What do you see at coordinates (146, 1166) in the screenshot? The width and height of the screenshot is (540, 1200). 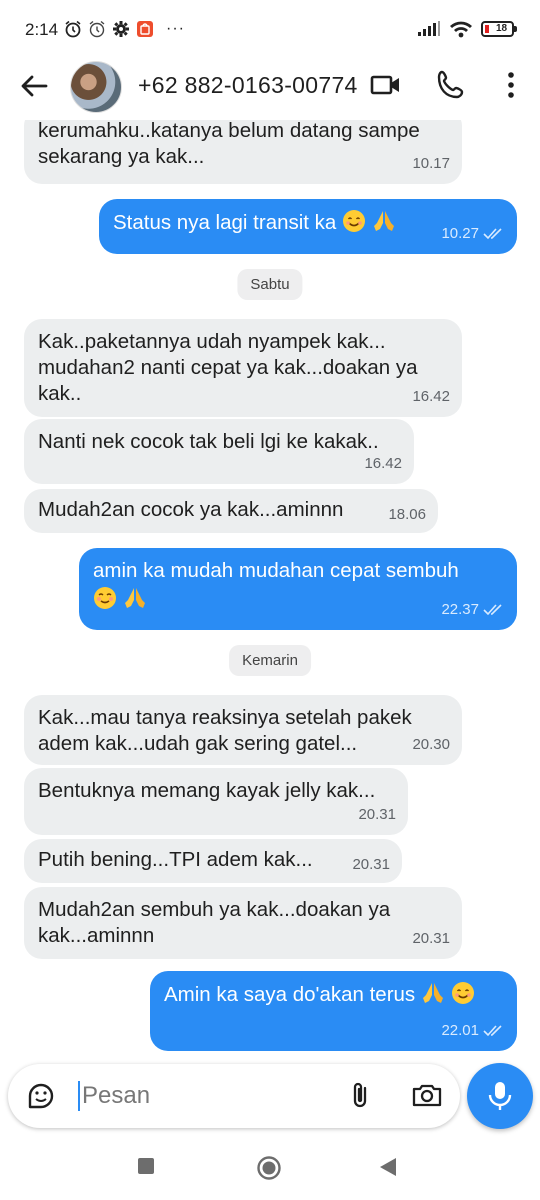 I see `recents-icon` at bounding box center [146, 1166].